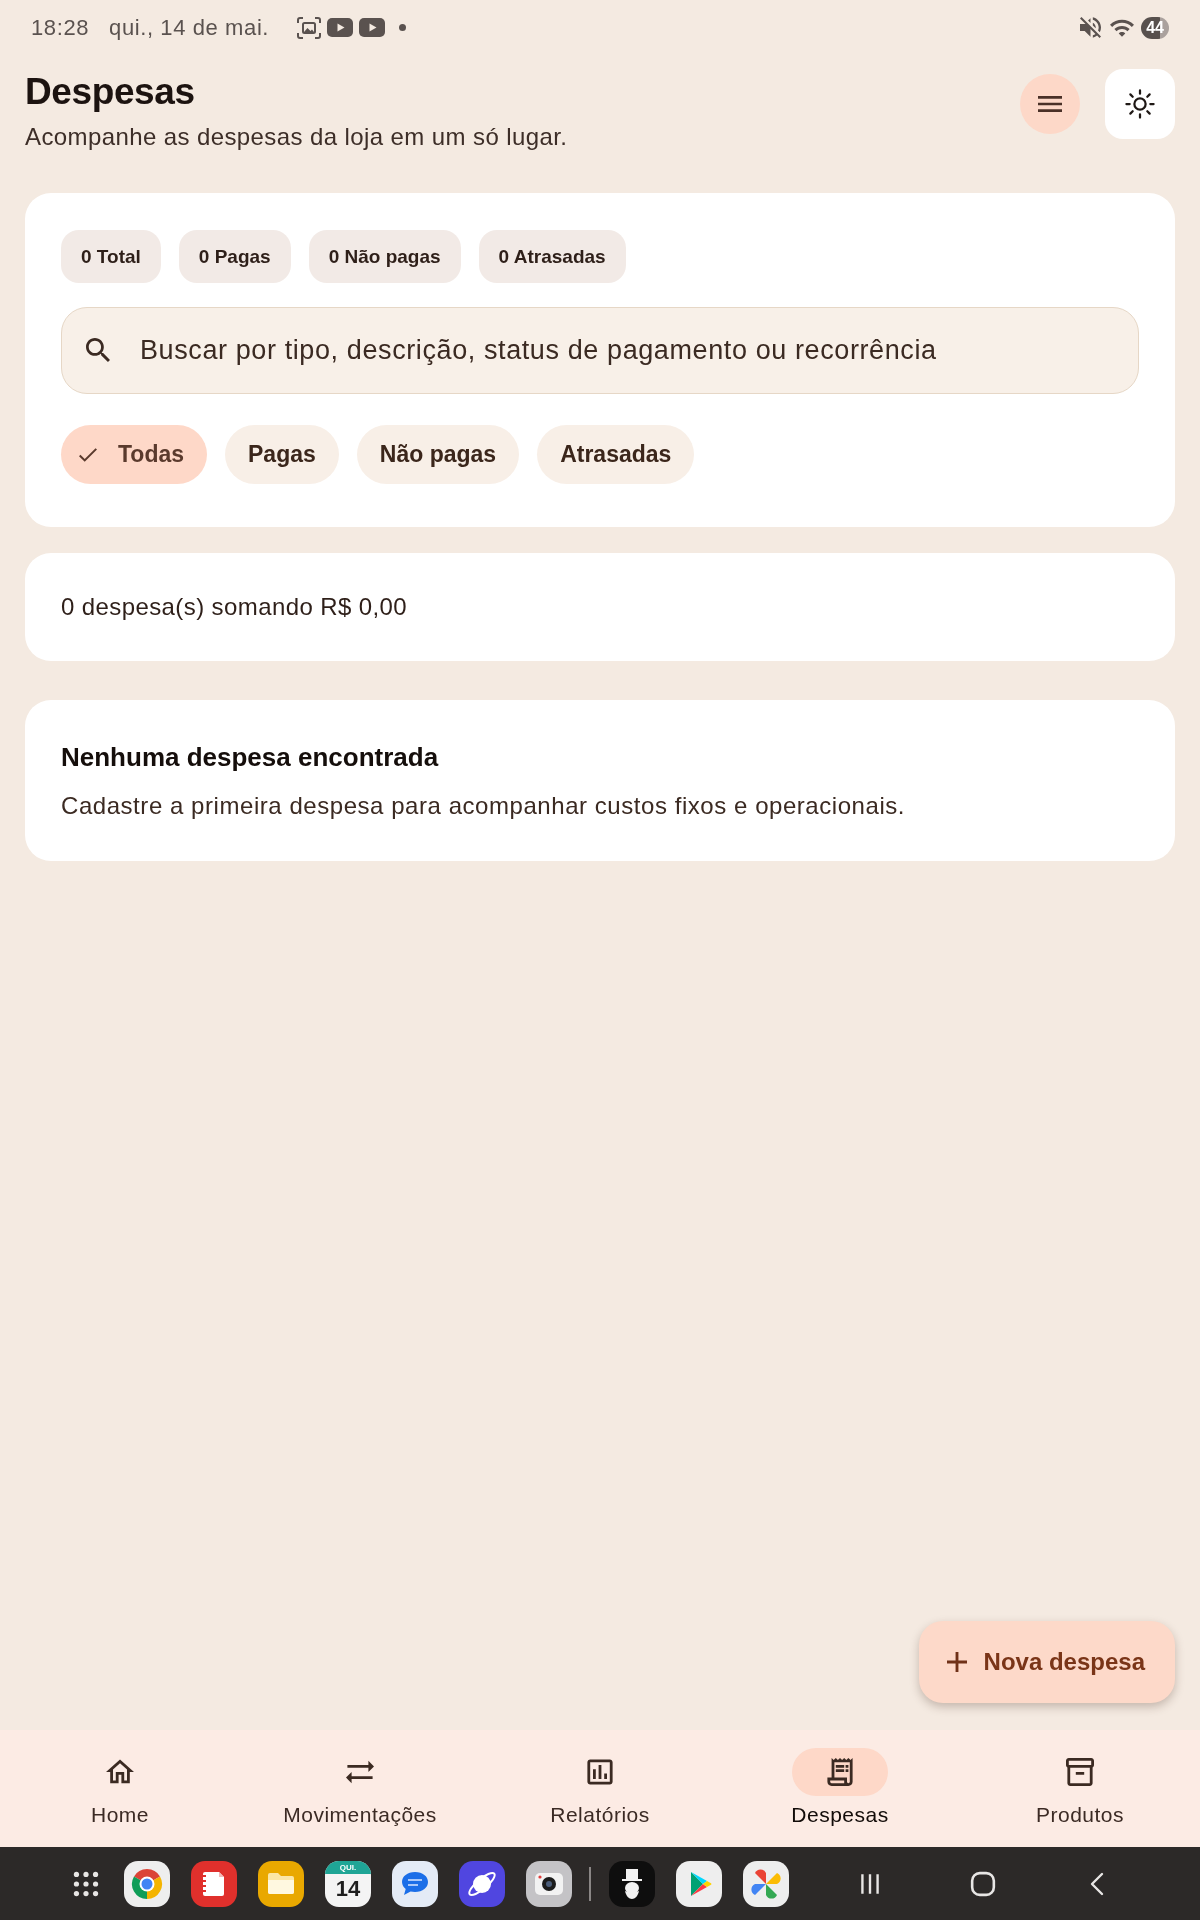  Describe the element at coordinates (1122, 27) in the screenshot. I see `wifi-icon` at that location.